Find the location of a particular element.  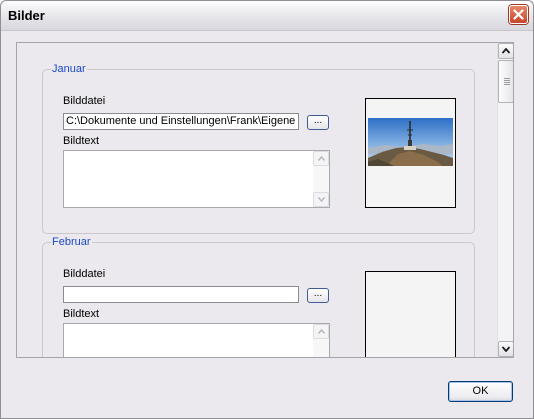

textarea-scroll-down-button is located at coordinates (321, 199).